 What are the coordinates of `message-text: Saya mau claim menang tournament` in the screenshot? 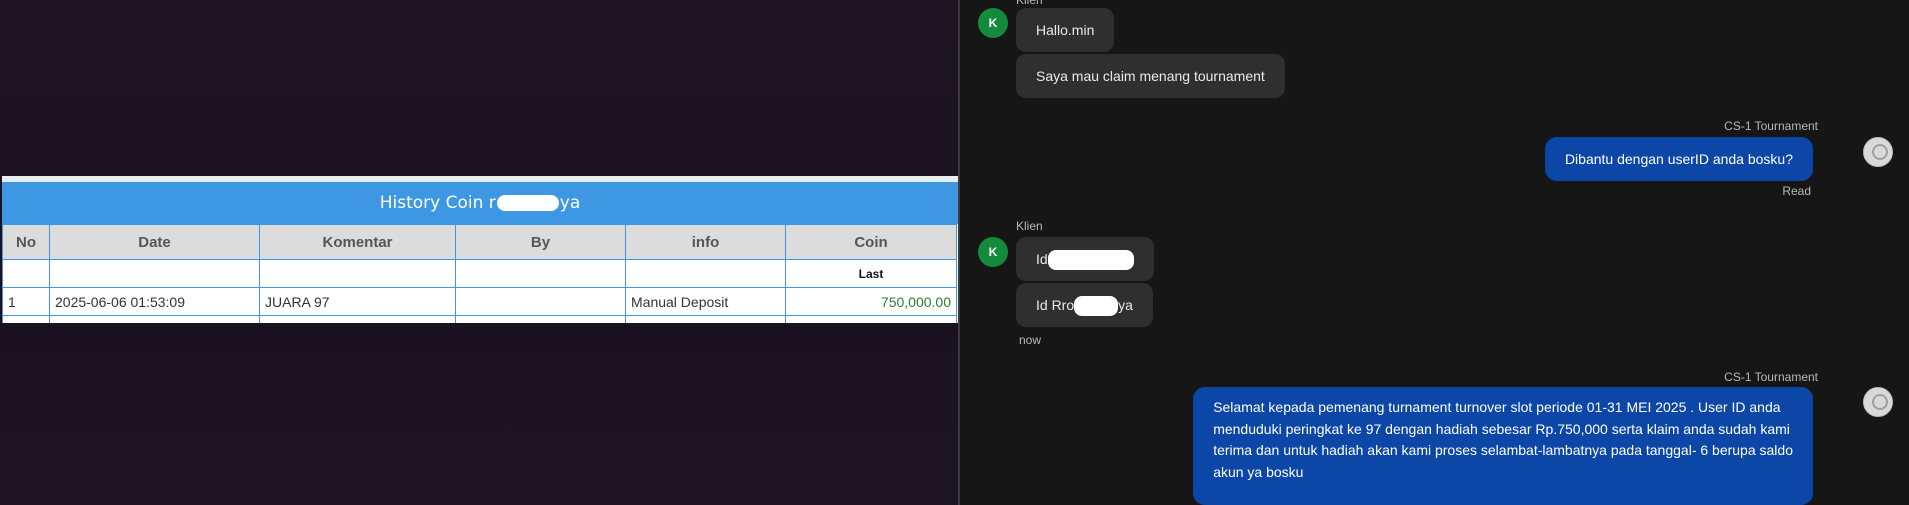 It's located at (1150, 76).